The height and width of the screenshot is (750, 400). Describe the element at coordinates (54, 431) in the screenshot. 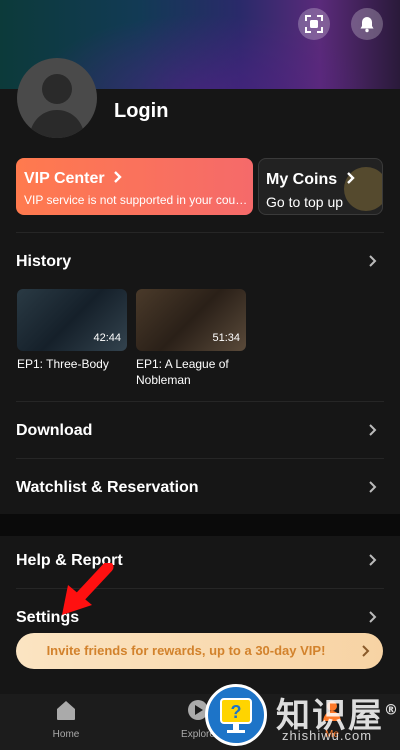

I see `download-item: Download` at that location.